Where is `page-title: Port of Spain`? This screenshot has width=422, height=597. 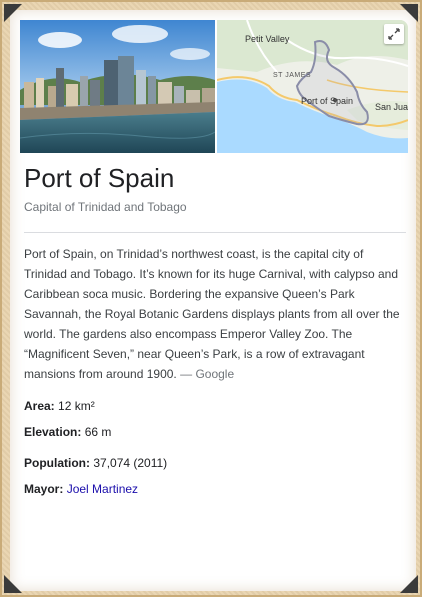
page-title: Port of Spain is located at coordinates (99, 178).